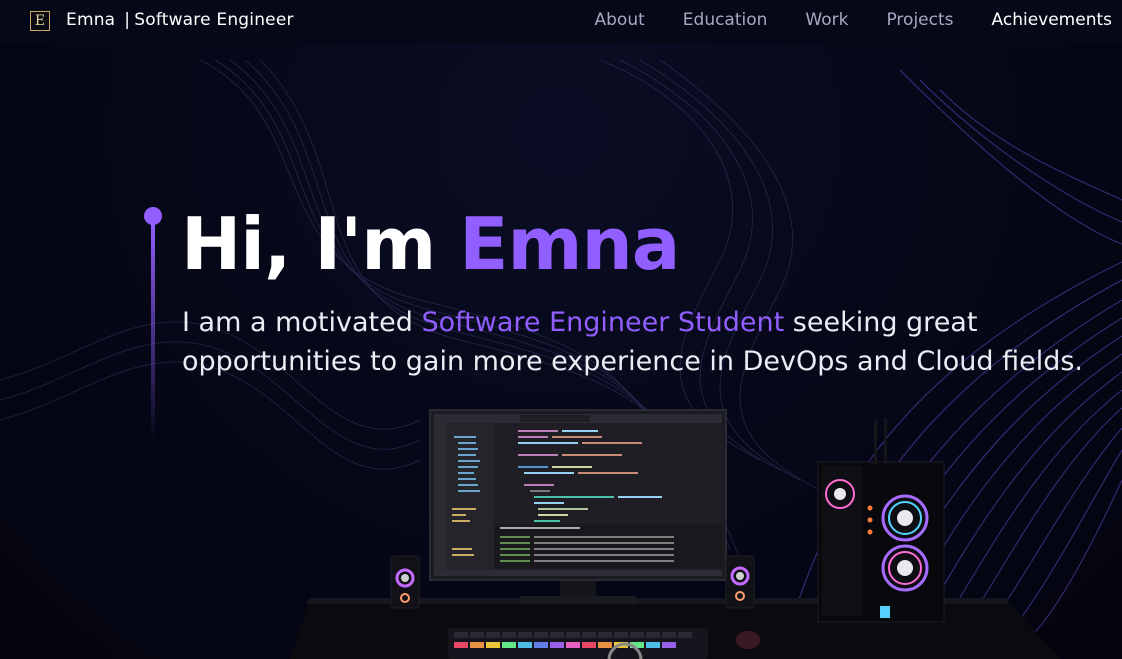 This screenshot has height=659, width=1122. What do you see at coordinates (1052, 20) in the screenshot?
I see `nav-link-achievements: Achievements` at bounding box center [1052, 20].